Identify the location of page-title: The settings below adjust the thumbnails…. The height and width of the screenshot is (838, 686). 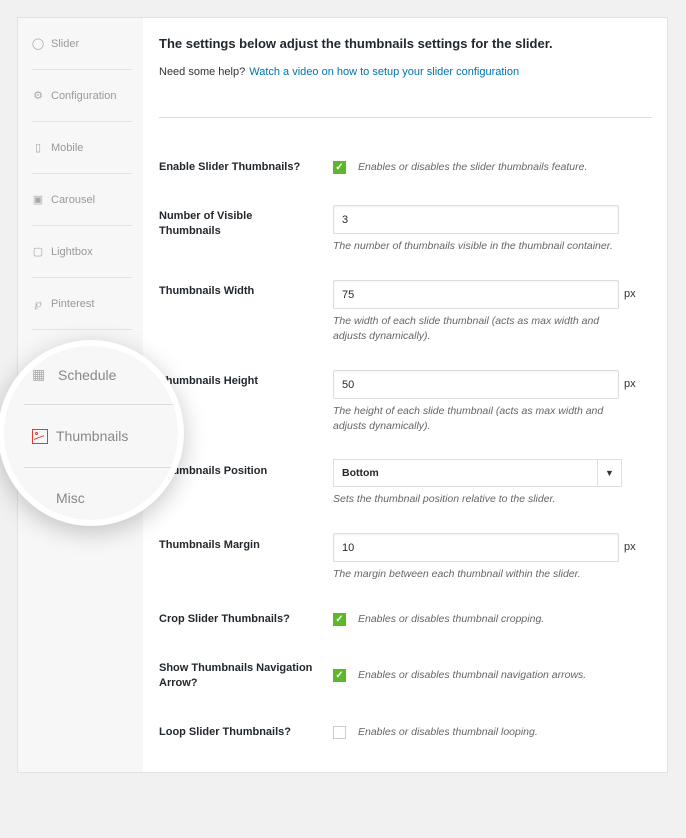
(356, 43).